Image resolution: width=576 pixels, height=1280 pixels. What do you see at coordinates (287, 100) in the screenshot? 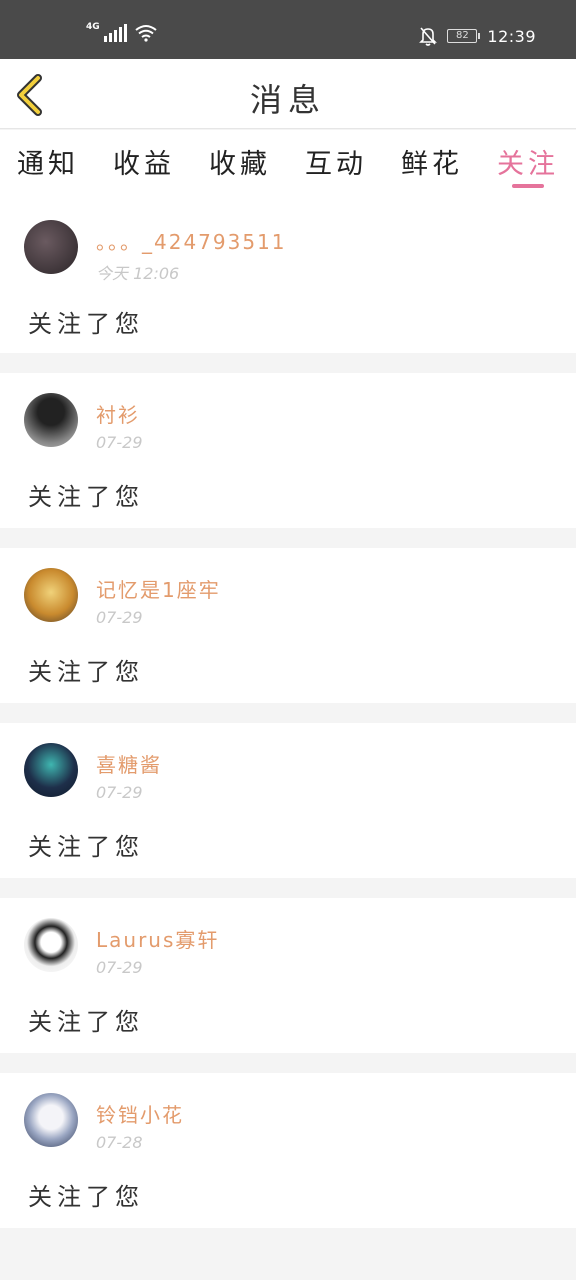
I see `page-title: 消息` at bounding box center [287, 100].